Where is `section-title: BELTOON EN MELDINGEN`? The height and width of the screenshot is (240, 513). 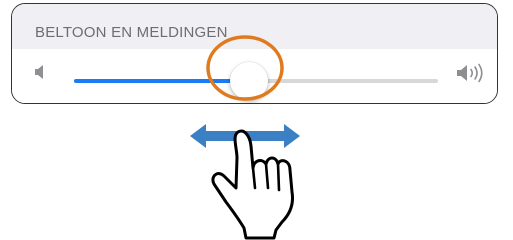 section-title: BELTOON EN MELDINGEN is located at coordinates (131, 32).